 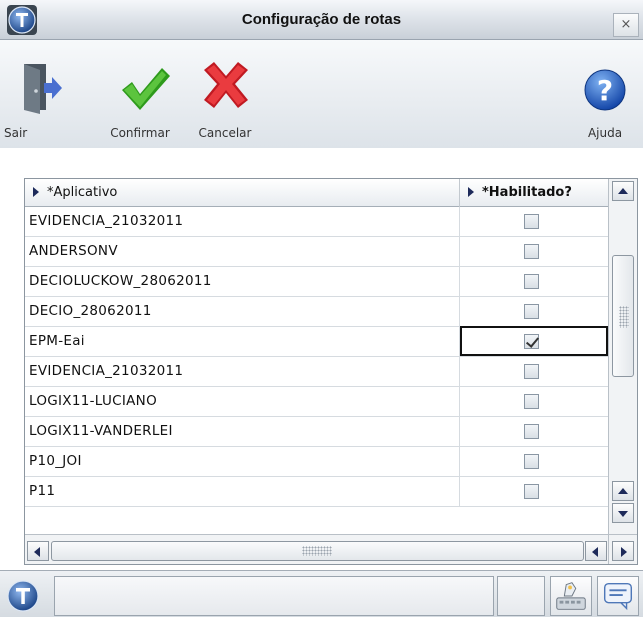 I want to click on chat-bubble-icon, so click(x=618, y=596).